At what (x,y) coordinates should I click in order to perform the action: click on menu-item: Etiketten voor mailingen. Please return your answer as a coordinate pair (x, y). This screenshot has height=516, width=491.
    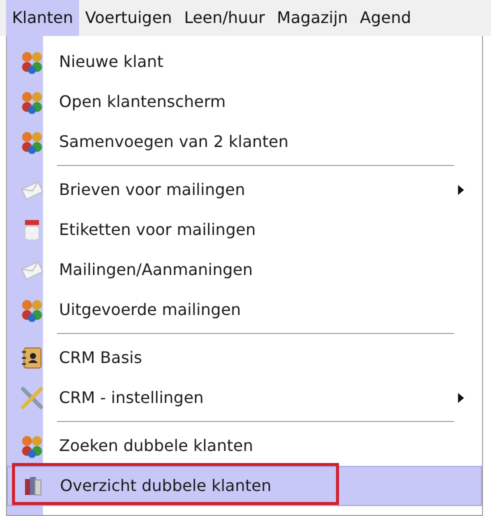
    Looking at the image, I should click on (244, 230).